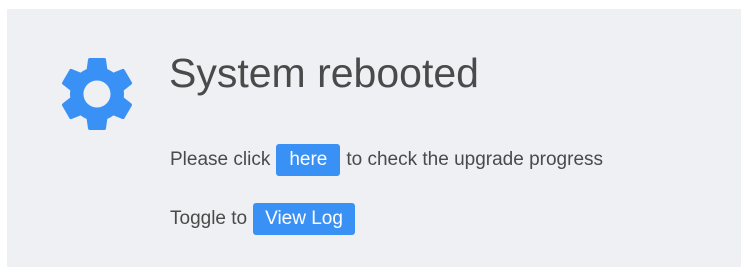 This screenshot has height=271, width=748. I want to click on toggle-log-line: Toggle to View Log, so click(265, 219).